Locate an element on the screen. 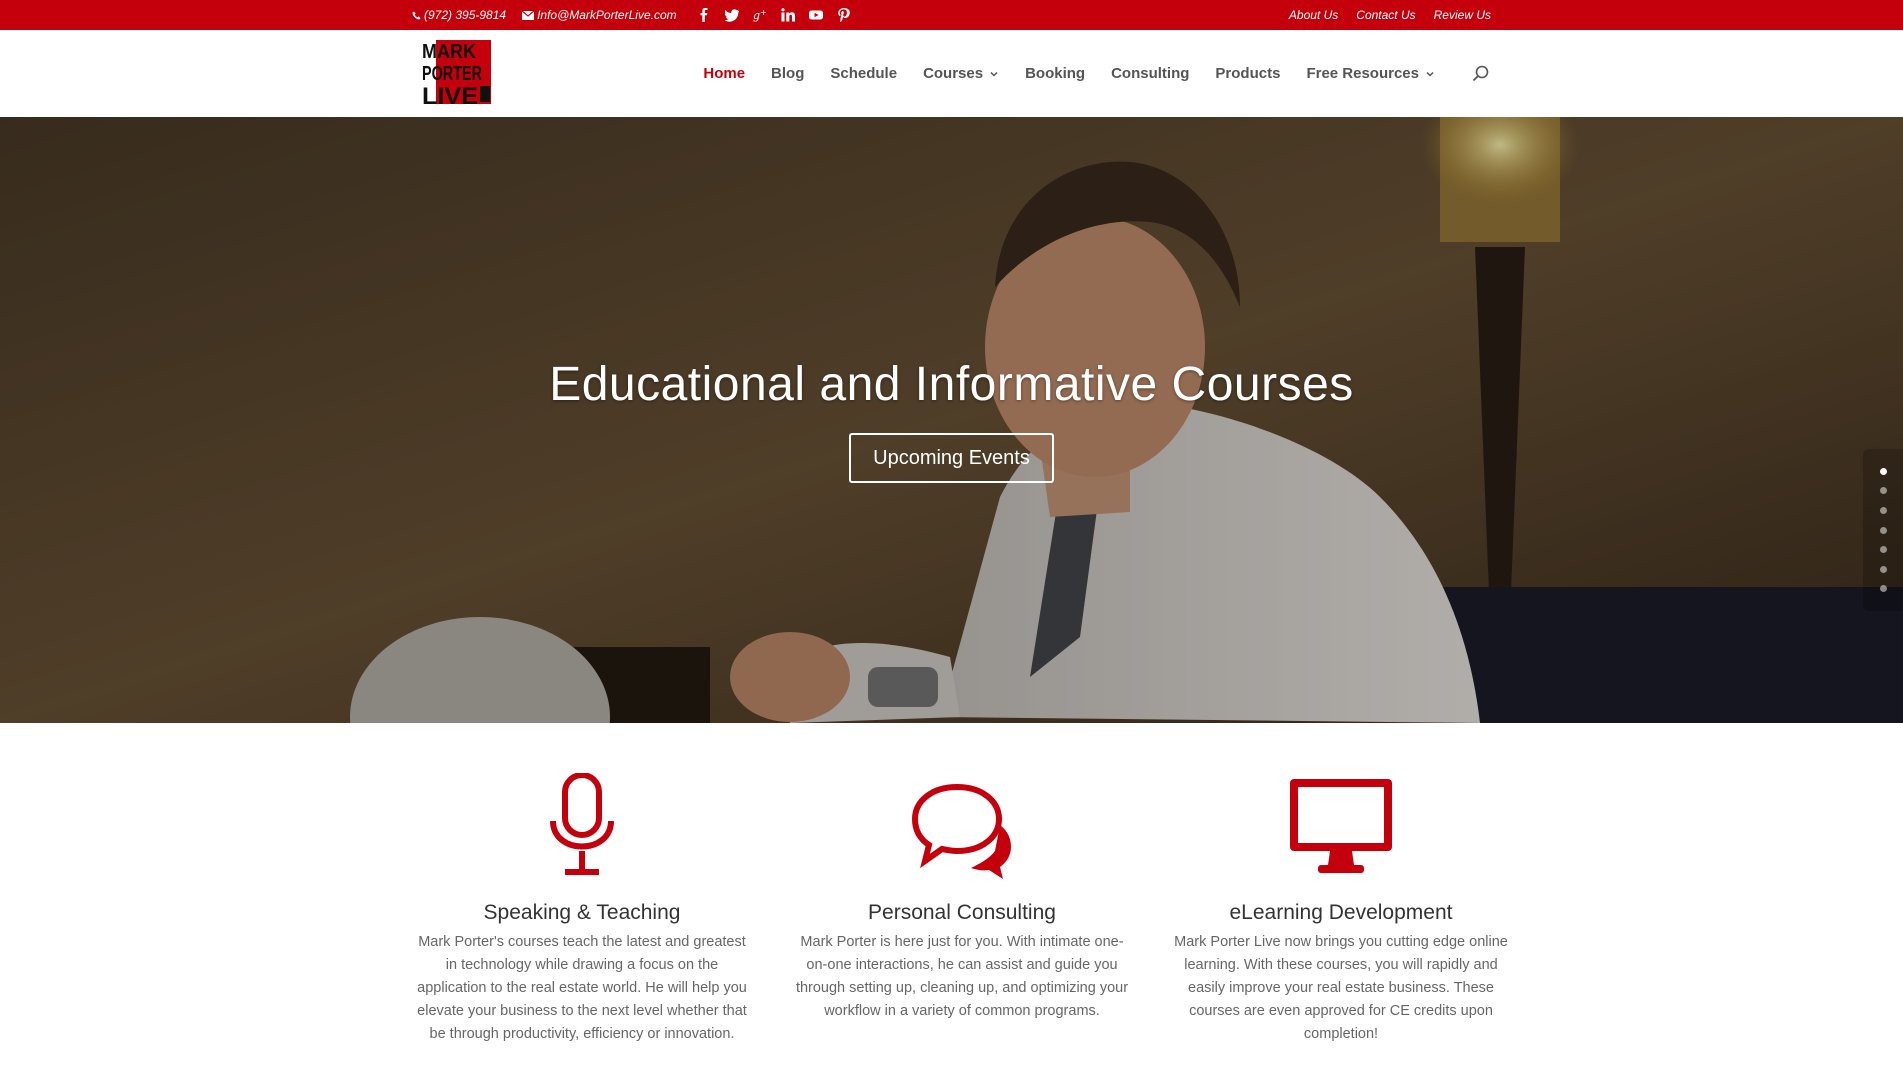 The height and width of the screenshot is (1078, 1903). nav-schedule: Schedule is located at coordinates (863, 73).